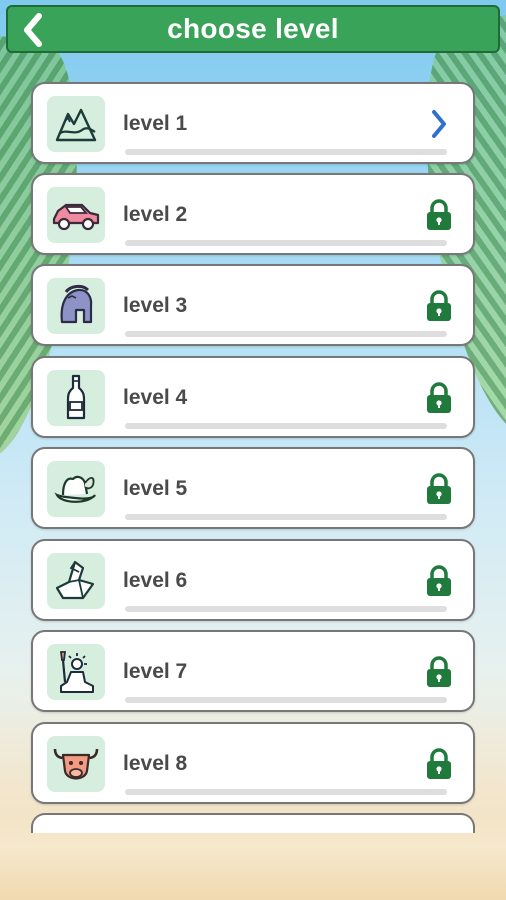 This screenshot has width=506, height=900. What do you see at coordinates (253, 580) in the screenshot?
I see `level-card-6: level 6` at bounding box center [253, 580].